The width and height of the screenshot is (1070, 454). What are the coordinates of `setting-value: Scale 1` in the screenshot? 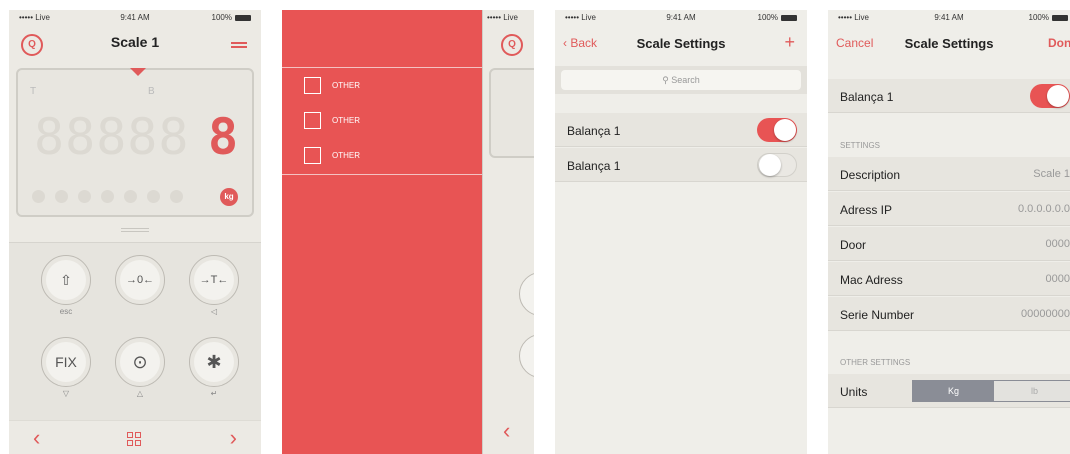 It's located at (1051, 174).